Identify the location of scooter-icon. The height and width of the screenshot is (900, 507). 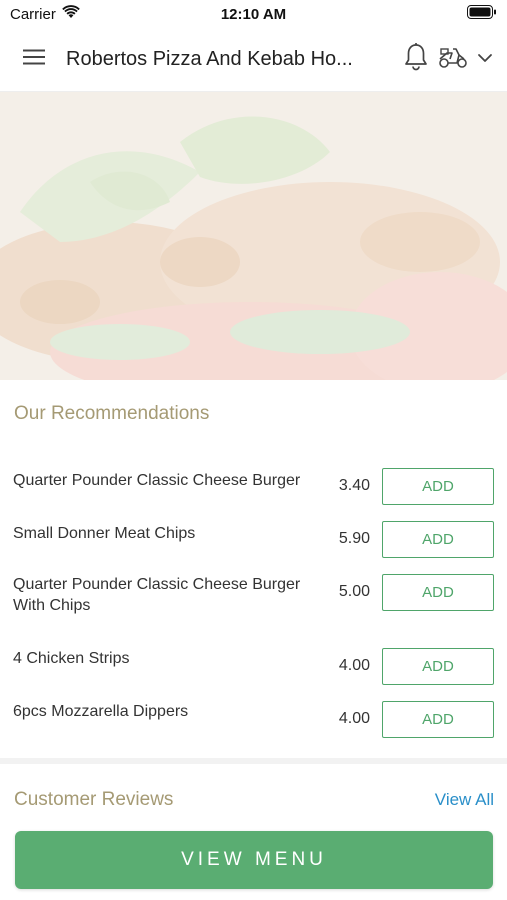
(453, 59).